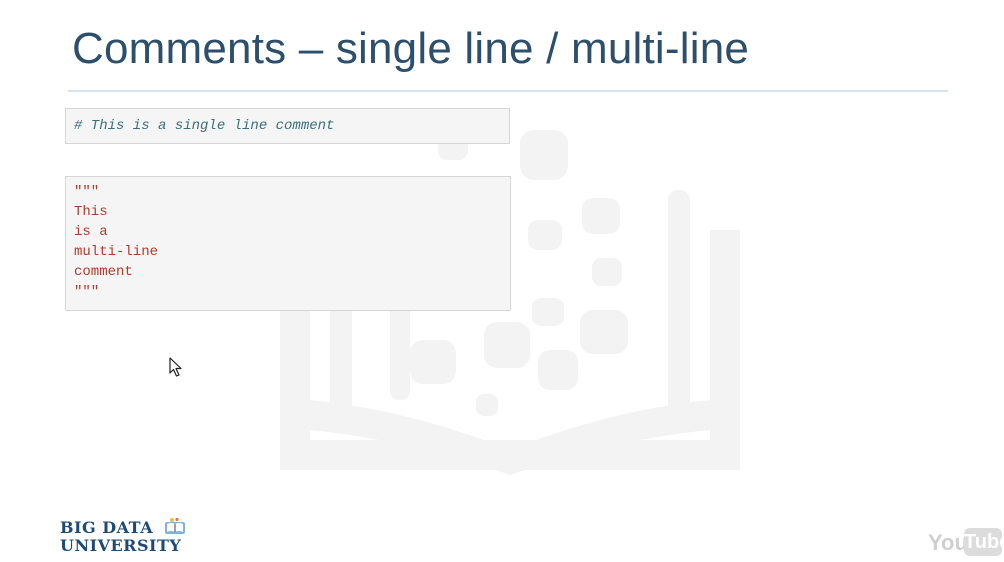 This screenshot has height=562, width=1004. I want to click on logo-text-line-1: BIG DATA, so click(107, 527).